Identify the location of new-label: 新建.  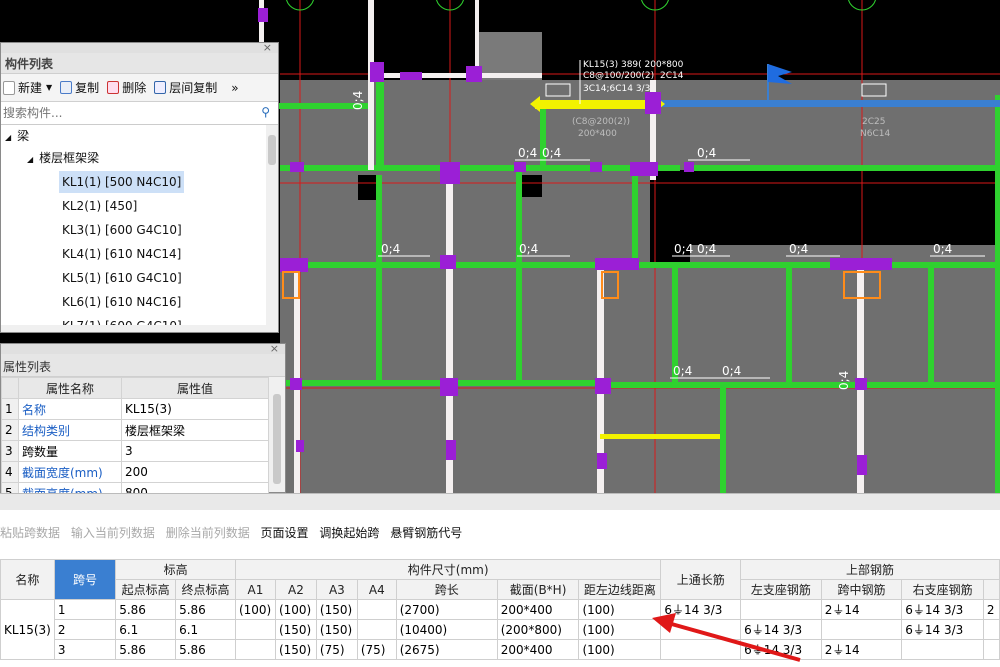
(30, 88).